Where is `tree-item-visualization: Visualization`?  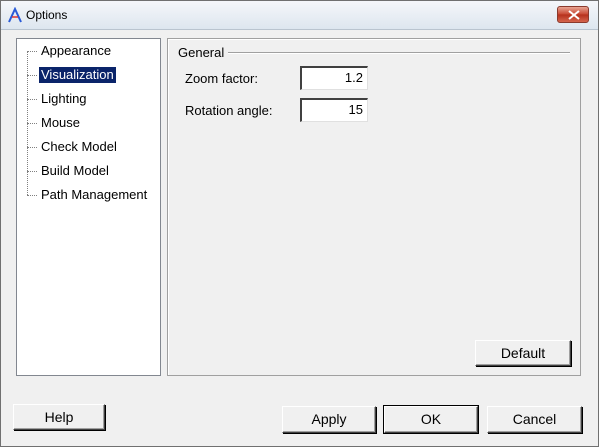
tree-item-visualization: Visualization is located at coordinates (87, 75).